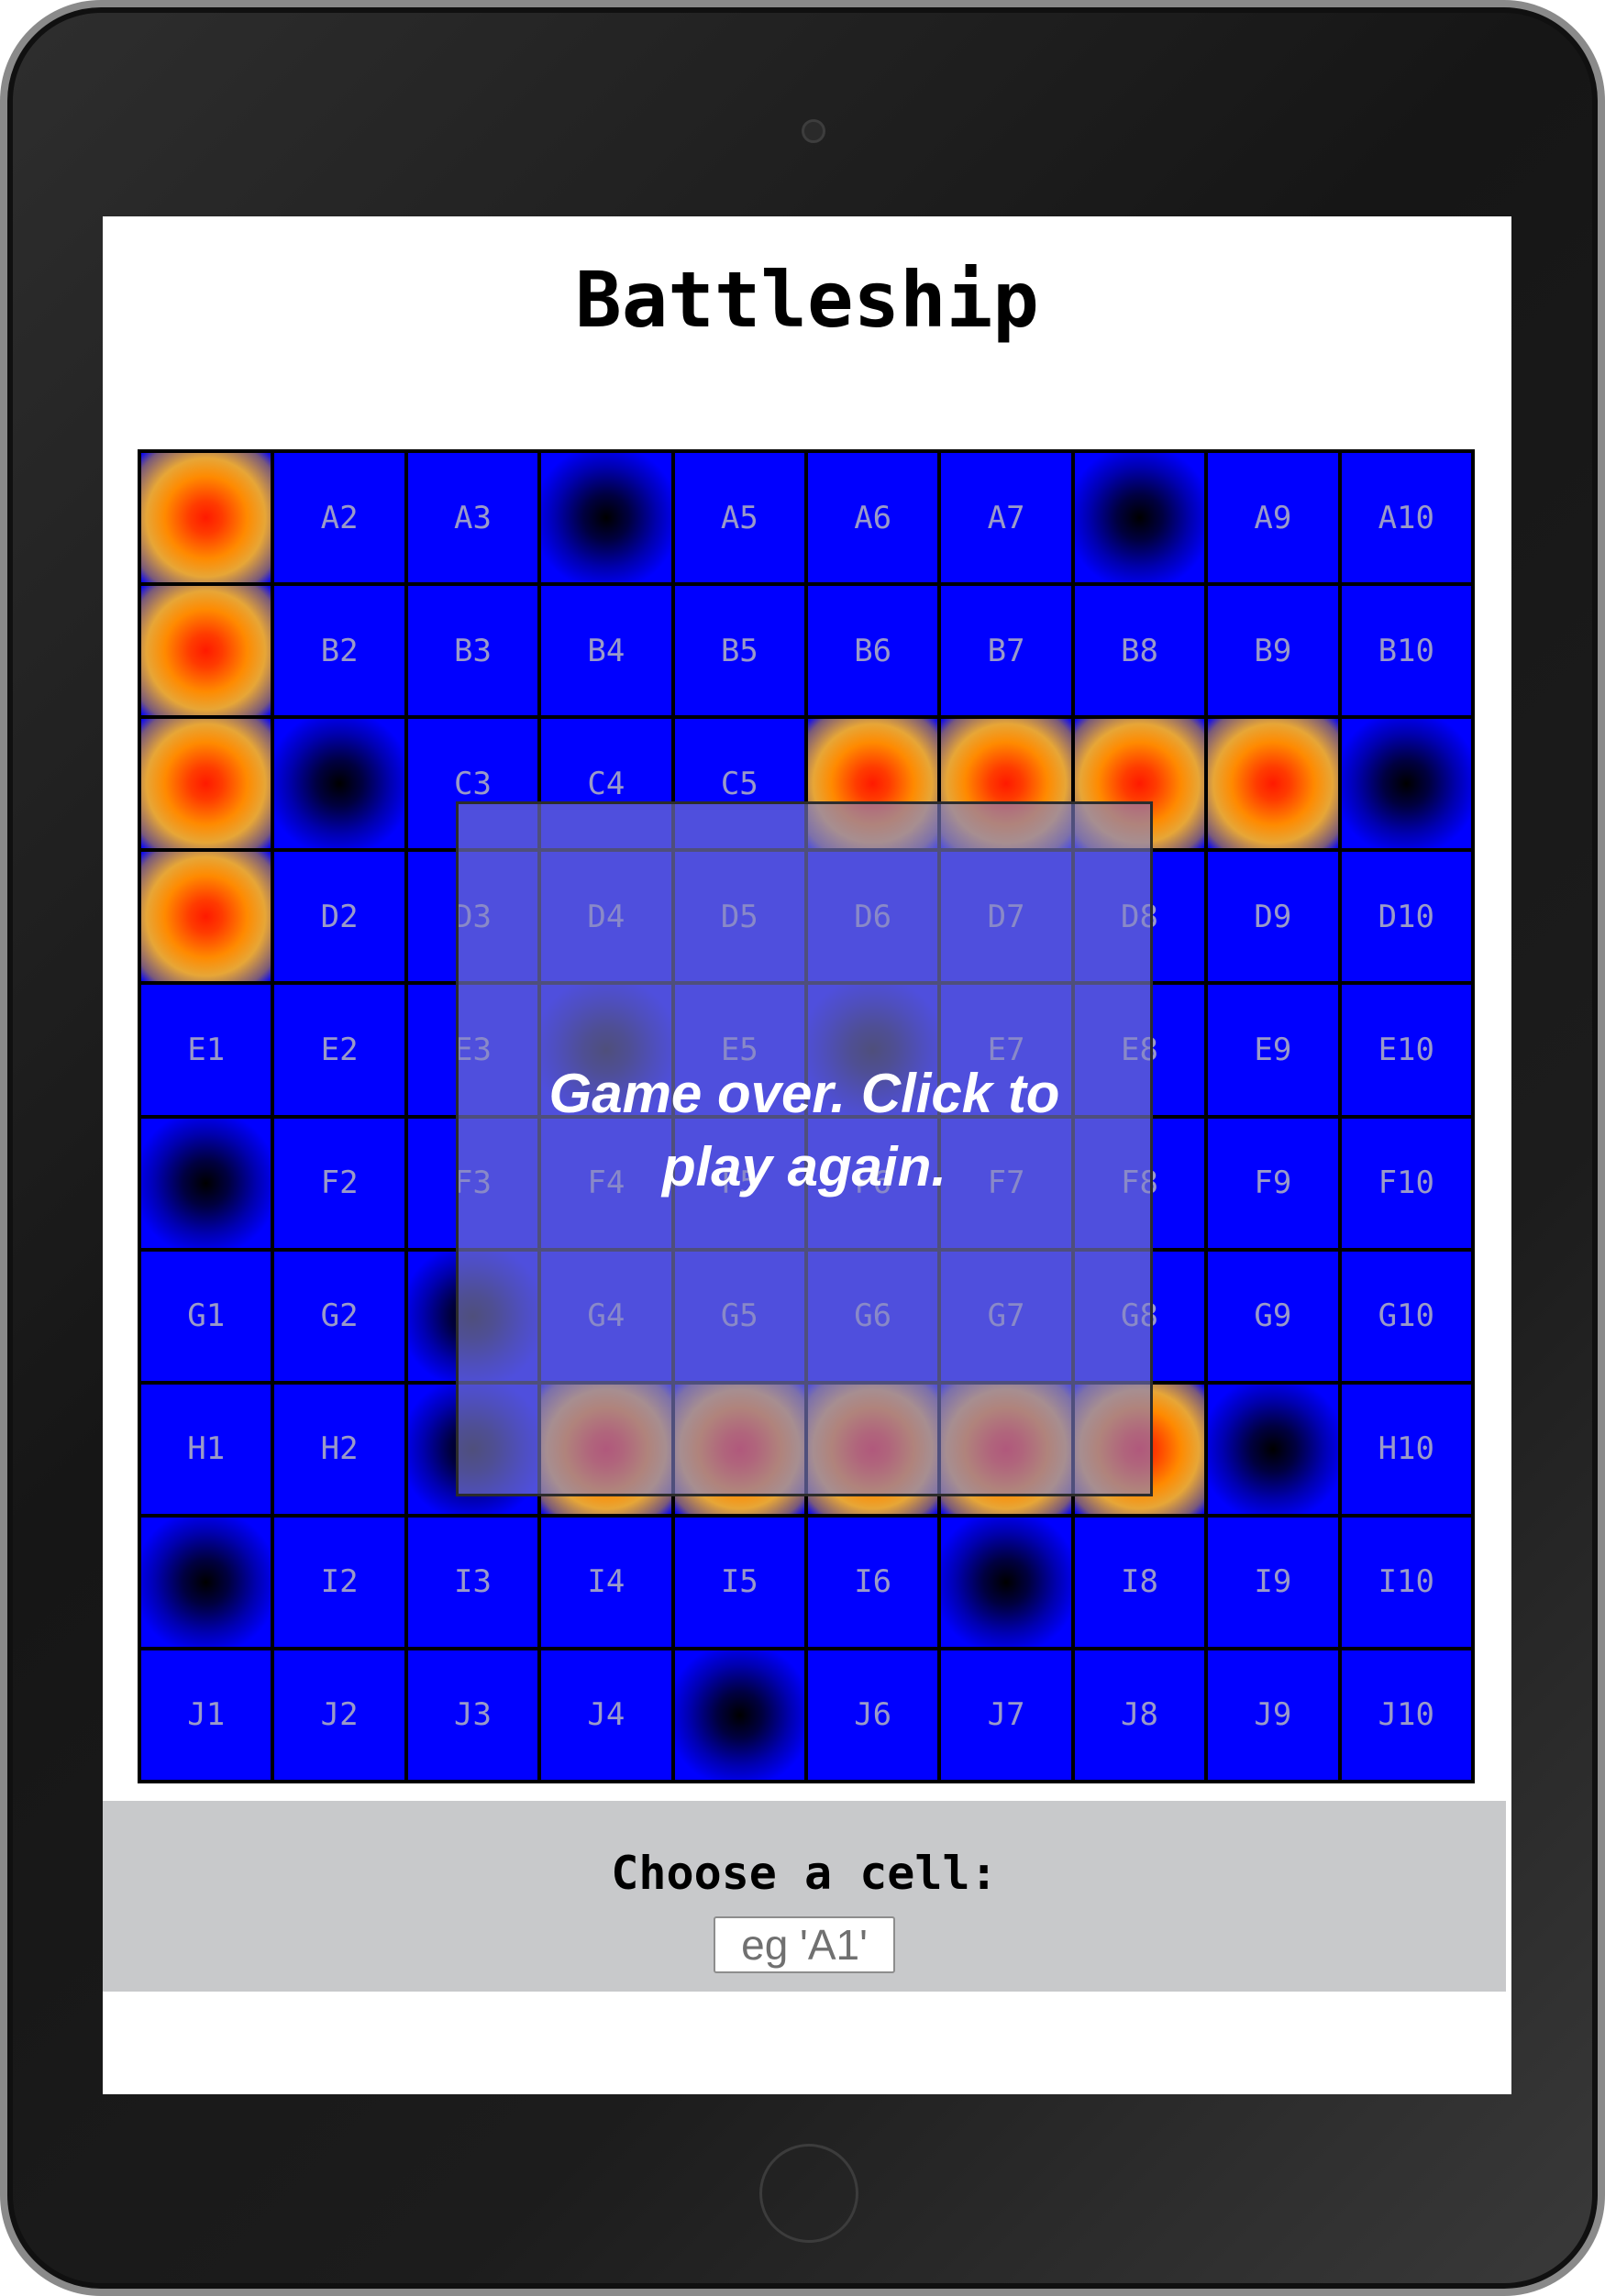 The width and height of the screenshot is (1605, 2296). Describe the element at coordinates (339, 1183) in the screenshot. I see `board-cell-F2: F2` at that location.